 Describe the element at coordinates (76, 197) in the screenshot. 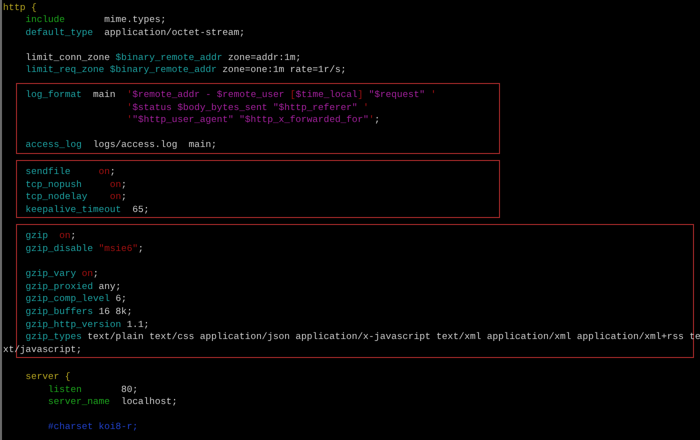

I see `code-line: tcp_nodelay on;` at that location.